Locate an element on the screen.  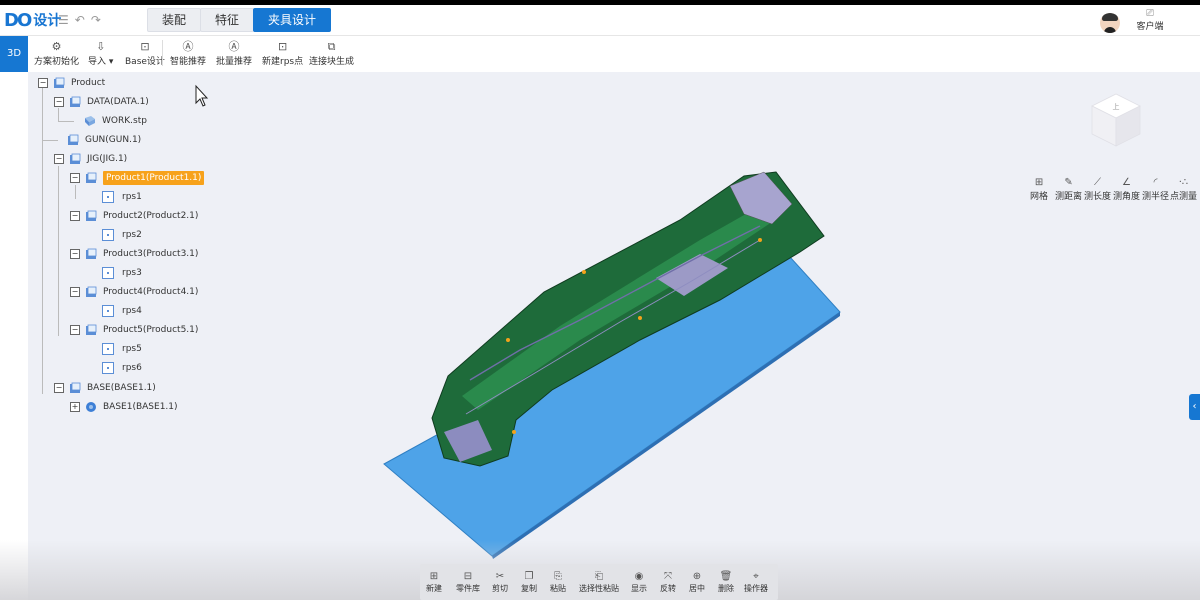
tree-node-product: − Product is located at coordinates (71, 83).